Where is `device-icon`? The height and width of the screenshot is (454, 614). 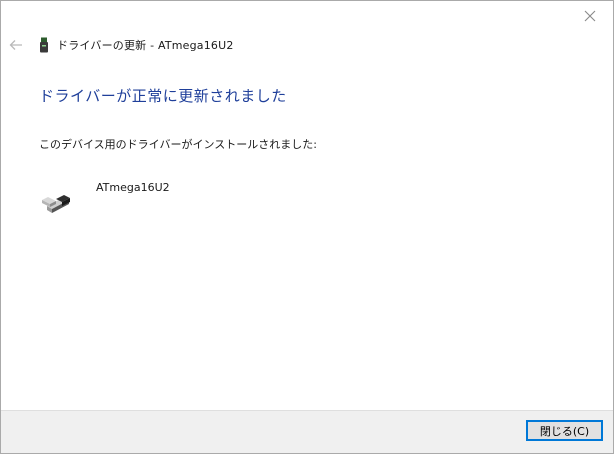 device-icon is located at coordinates (44, 45).